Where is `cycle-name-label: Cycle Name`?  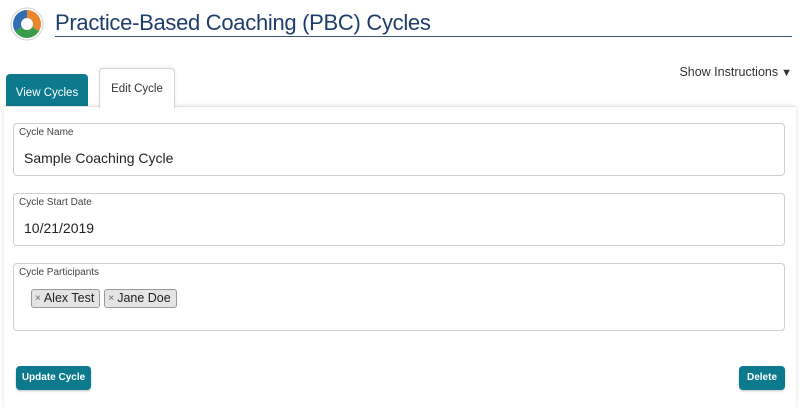
cycle-name-label: Cycle Name is located at coordinates (46, 132).